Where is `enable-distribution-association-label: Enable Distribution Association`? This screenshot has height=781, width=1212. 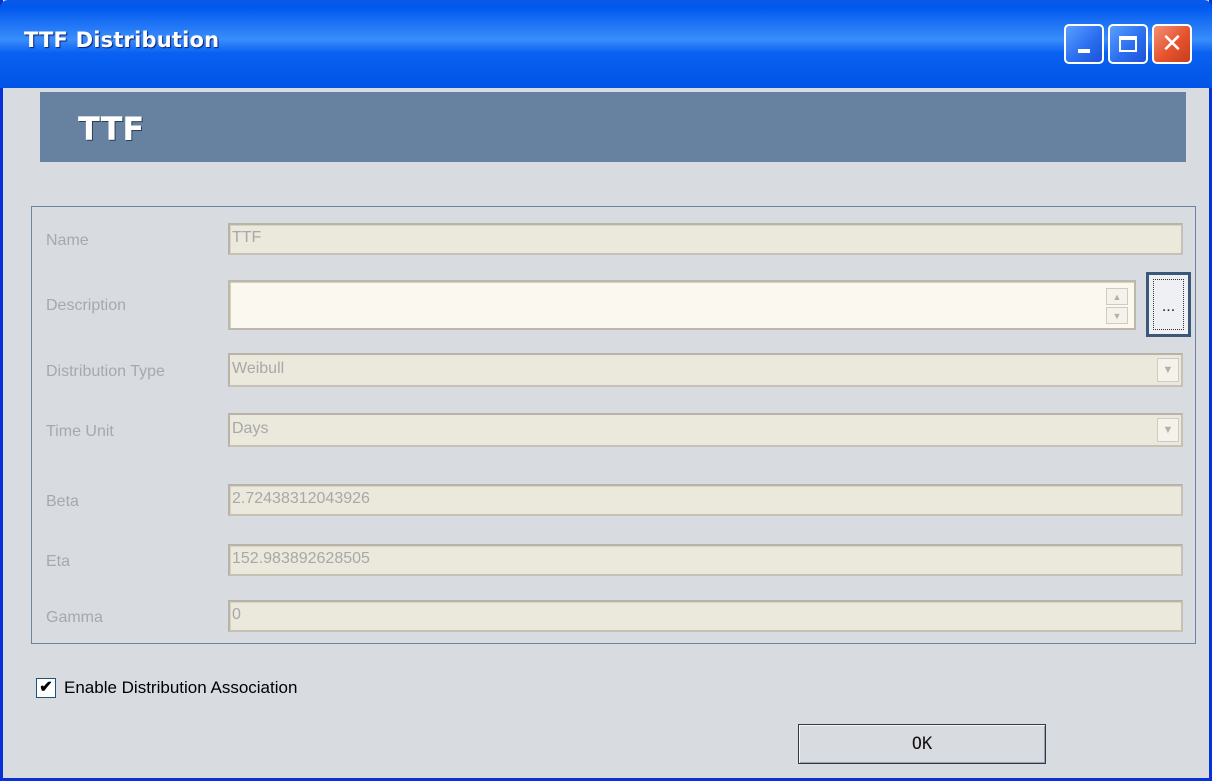
enable-distribution-association-label: Enable Distribution Association is located at coordinates (180, 688).